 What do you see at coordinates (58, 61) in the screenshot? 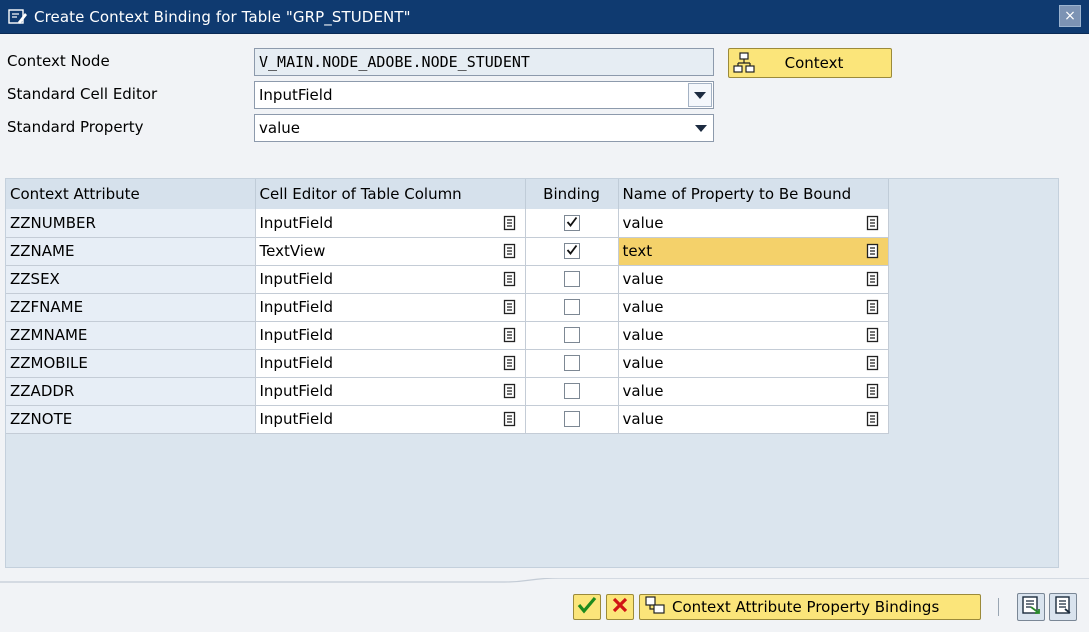
I see `context-node-label: Context Node` at bounding box center [58, 61].